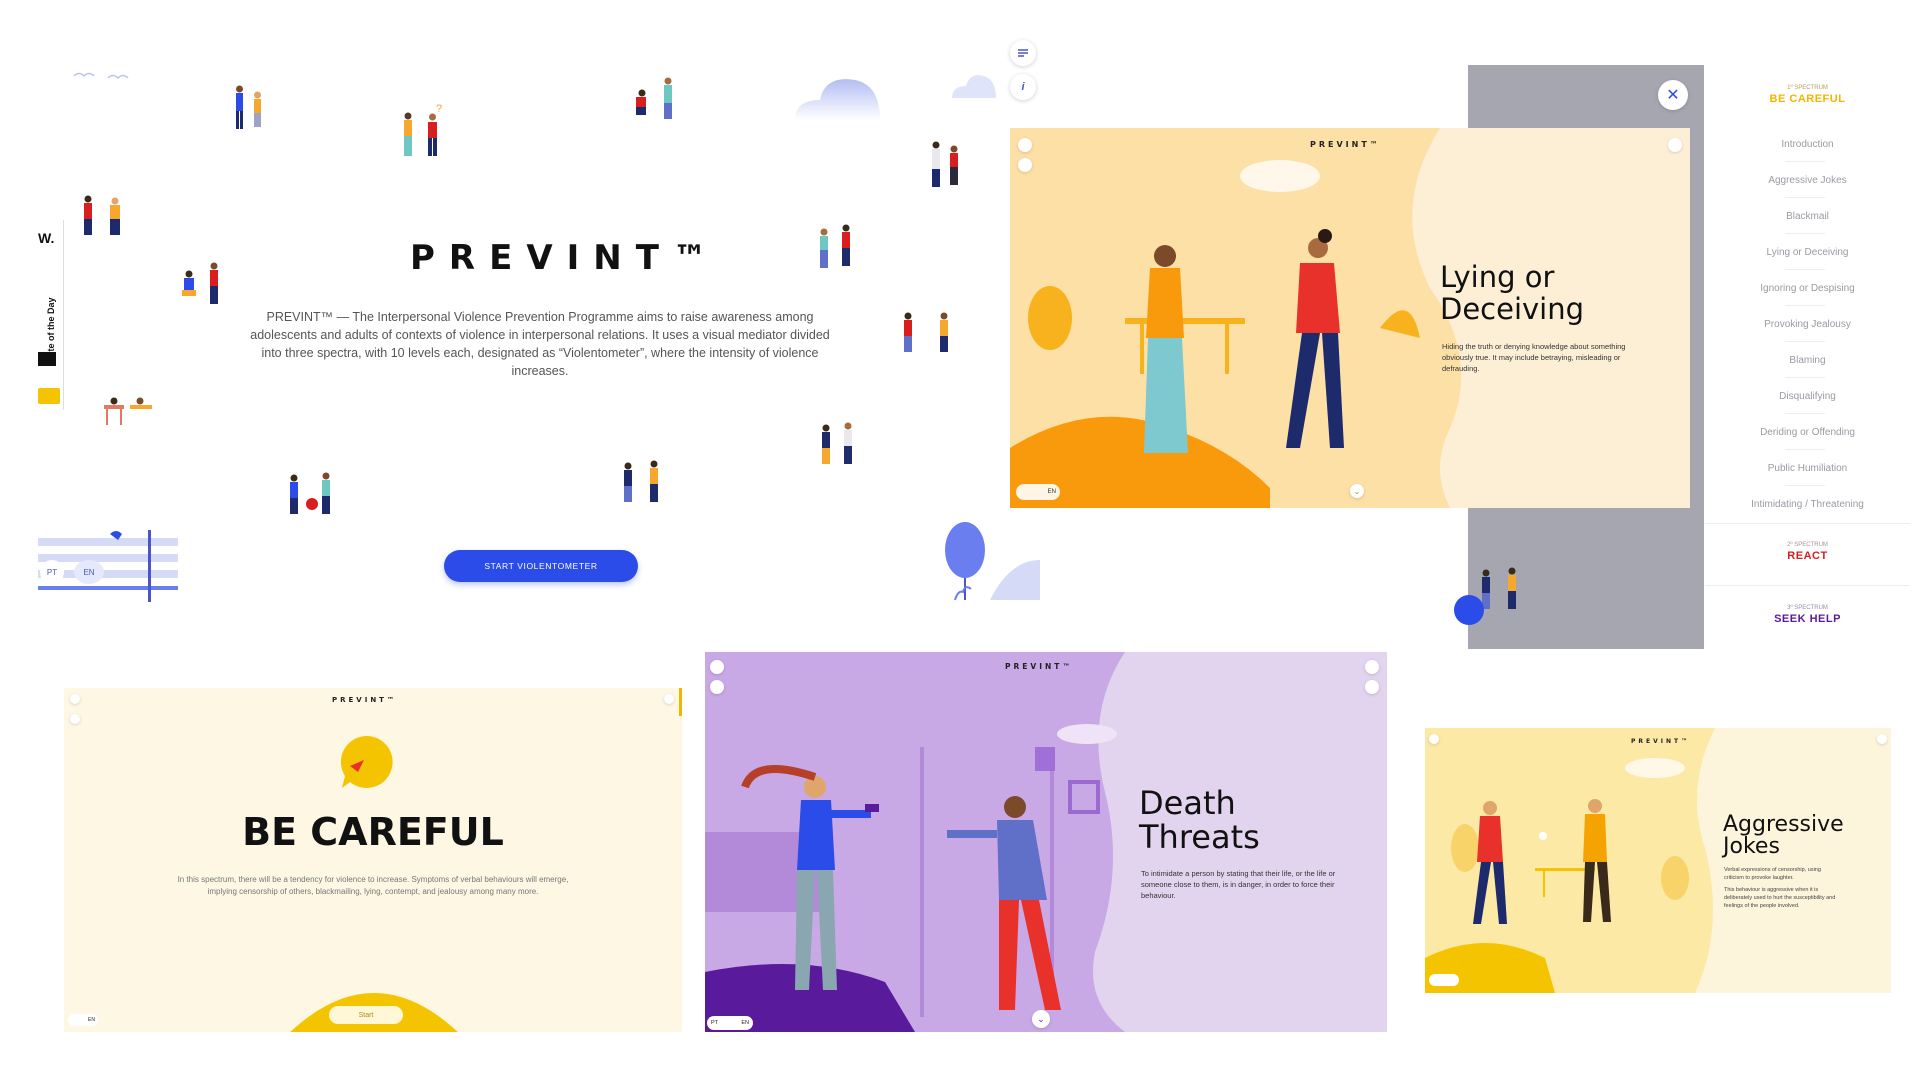 This screenshot has height=1080, width=1920. What do you see at coordinates (1807, 432) in the screenshot?
I see `menu-item: Deriding or Offending` at bounding box center [1807, 432].